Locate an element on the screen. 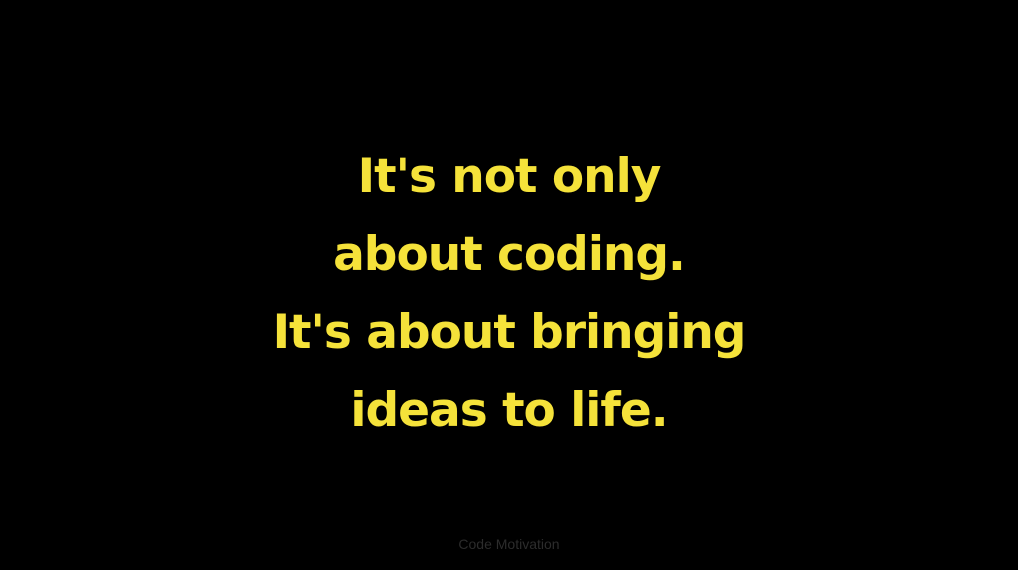  watermark-text: Code Motivation is located at coordinates (509, 544).